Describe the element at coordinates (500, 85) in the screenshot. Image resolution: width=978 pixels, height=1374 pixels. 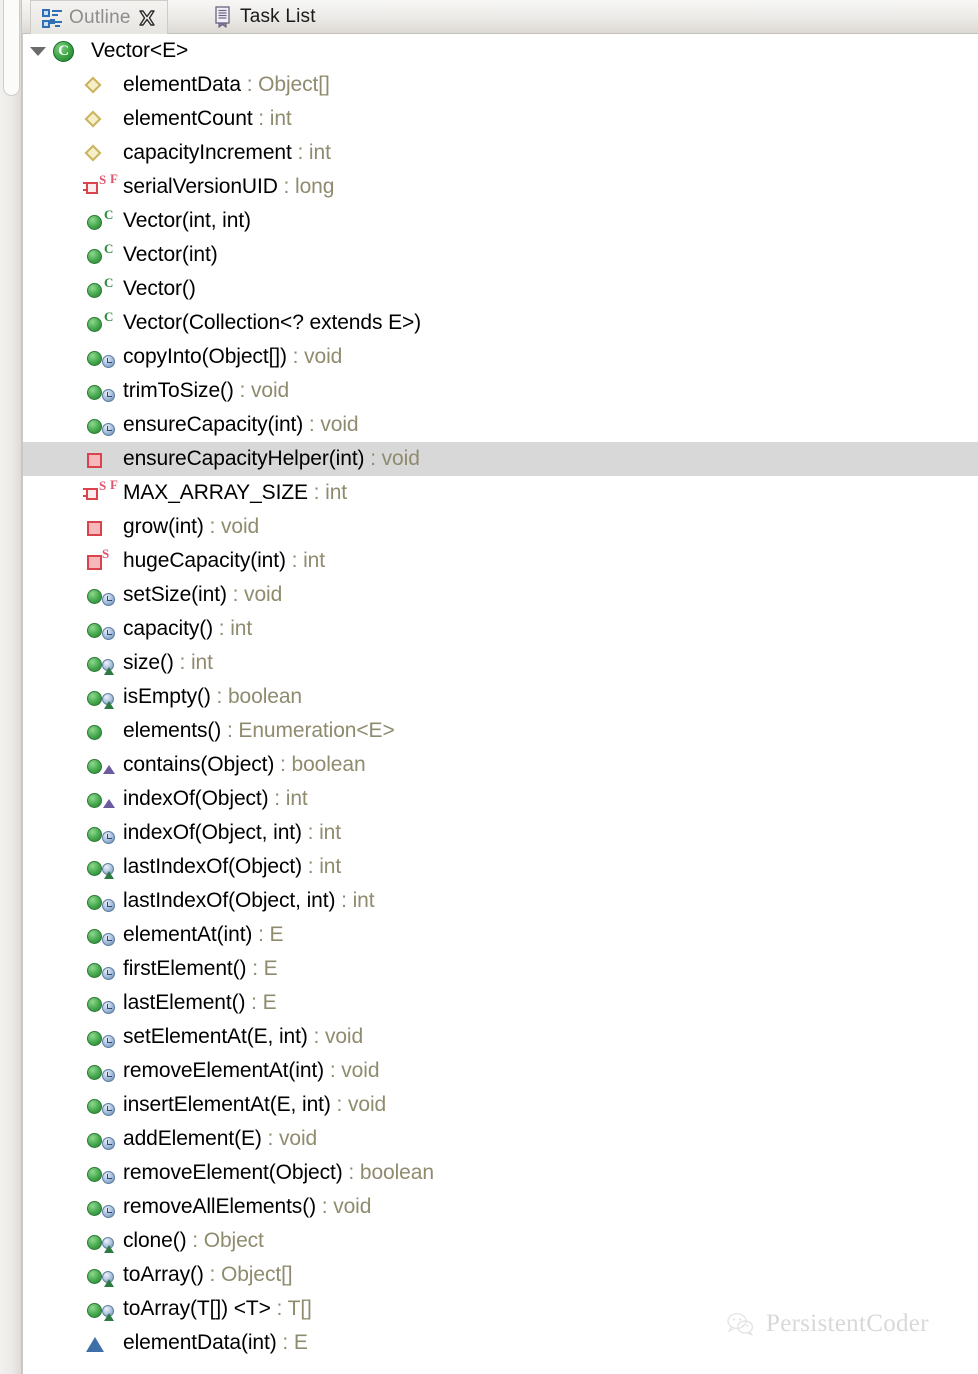
I see `tree-item-row: elementData : Object[]` at that location.